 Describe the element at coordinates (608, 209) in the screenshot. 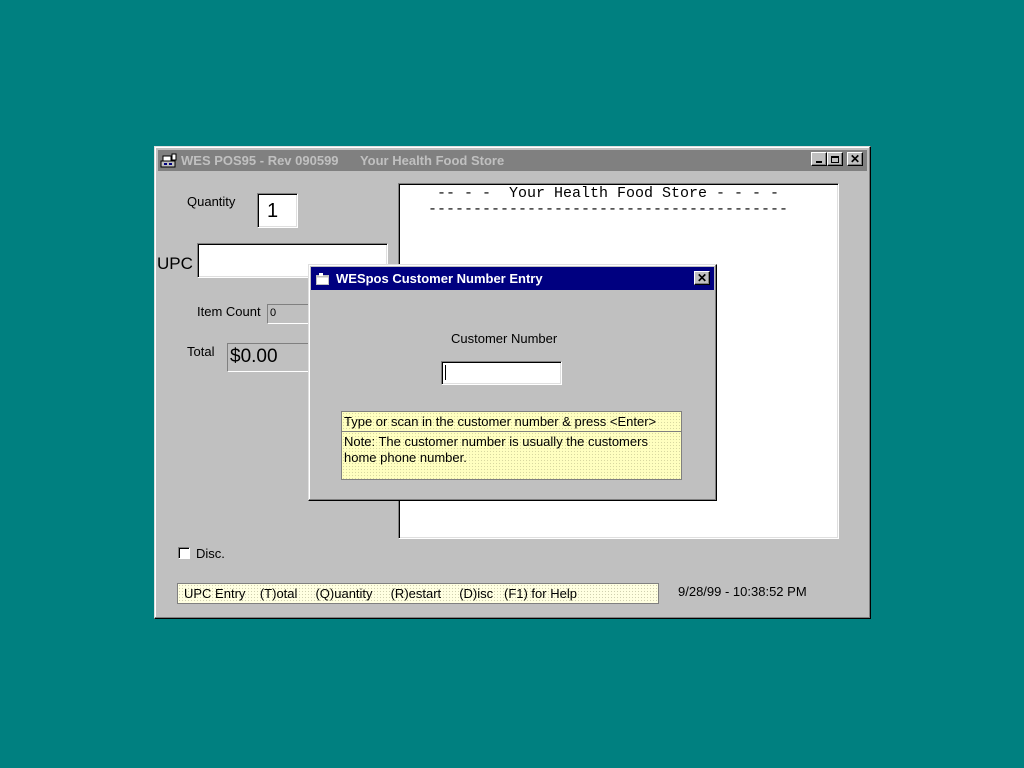

I see `receipt-rule: ----------------------------------------` at that location.